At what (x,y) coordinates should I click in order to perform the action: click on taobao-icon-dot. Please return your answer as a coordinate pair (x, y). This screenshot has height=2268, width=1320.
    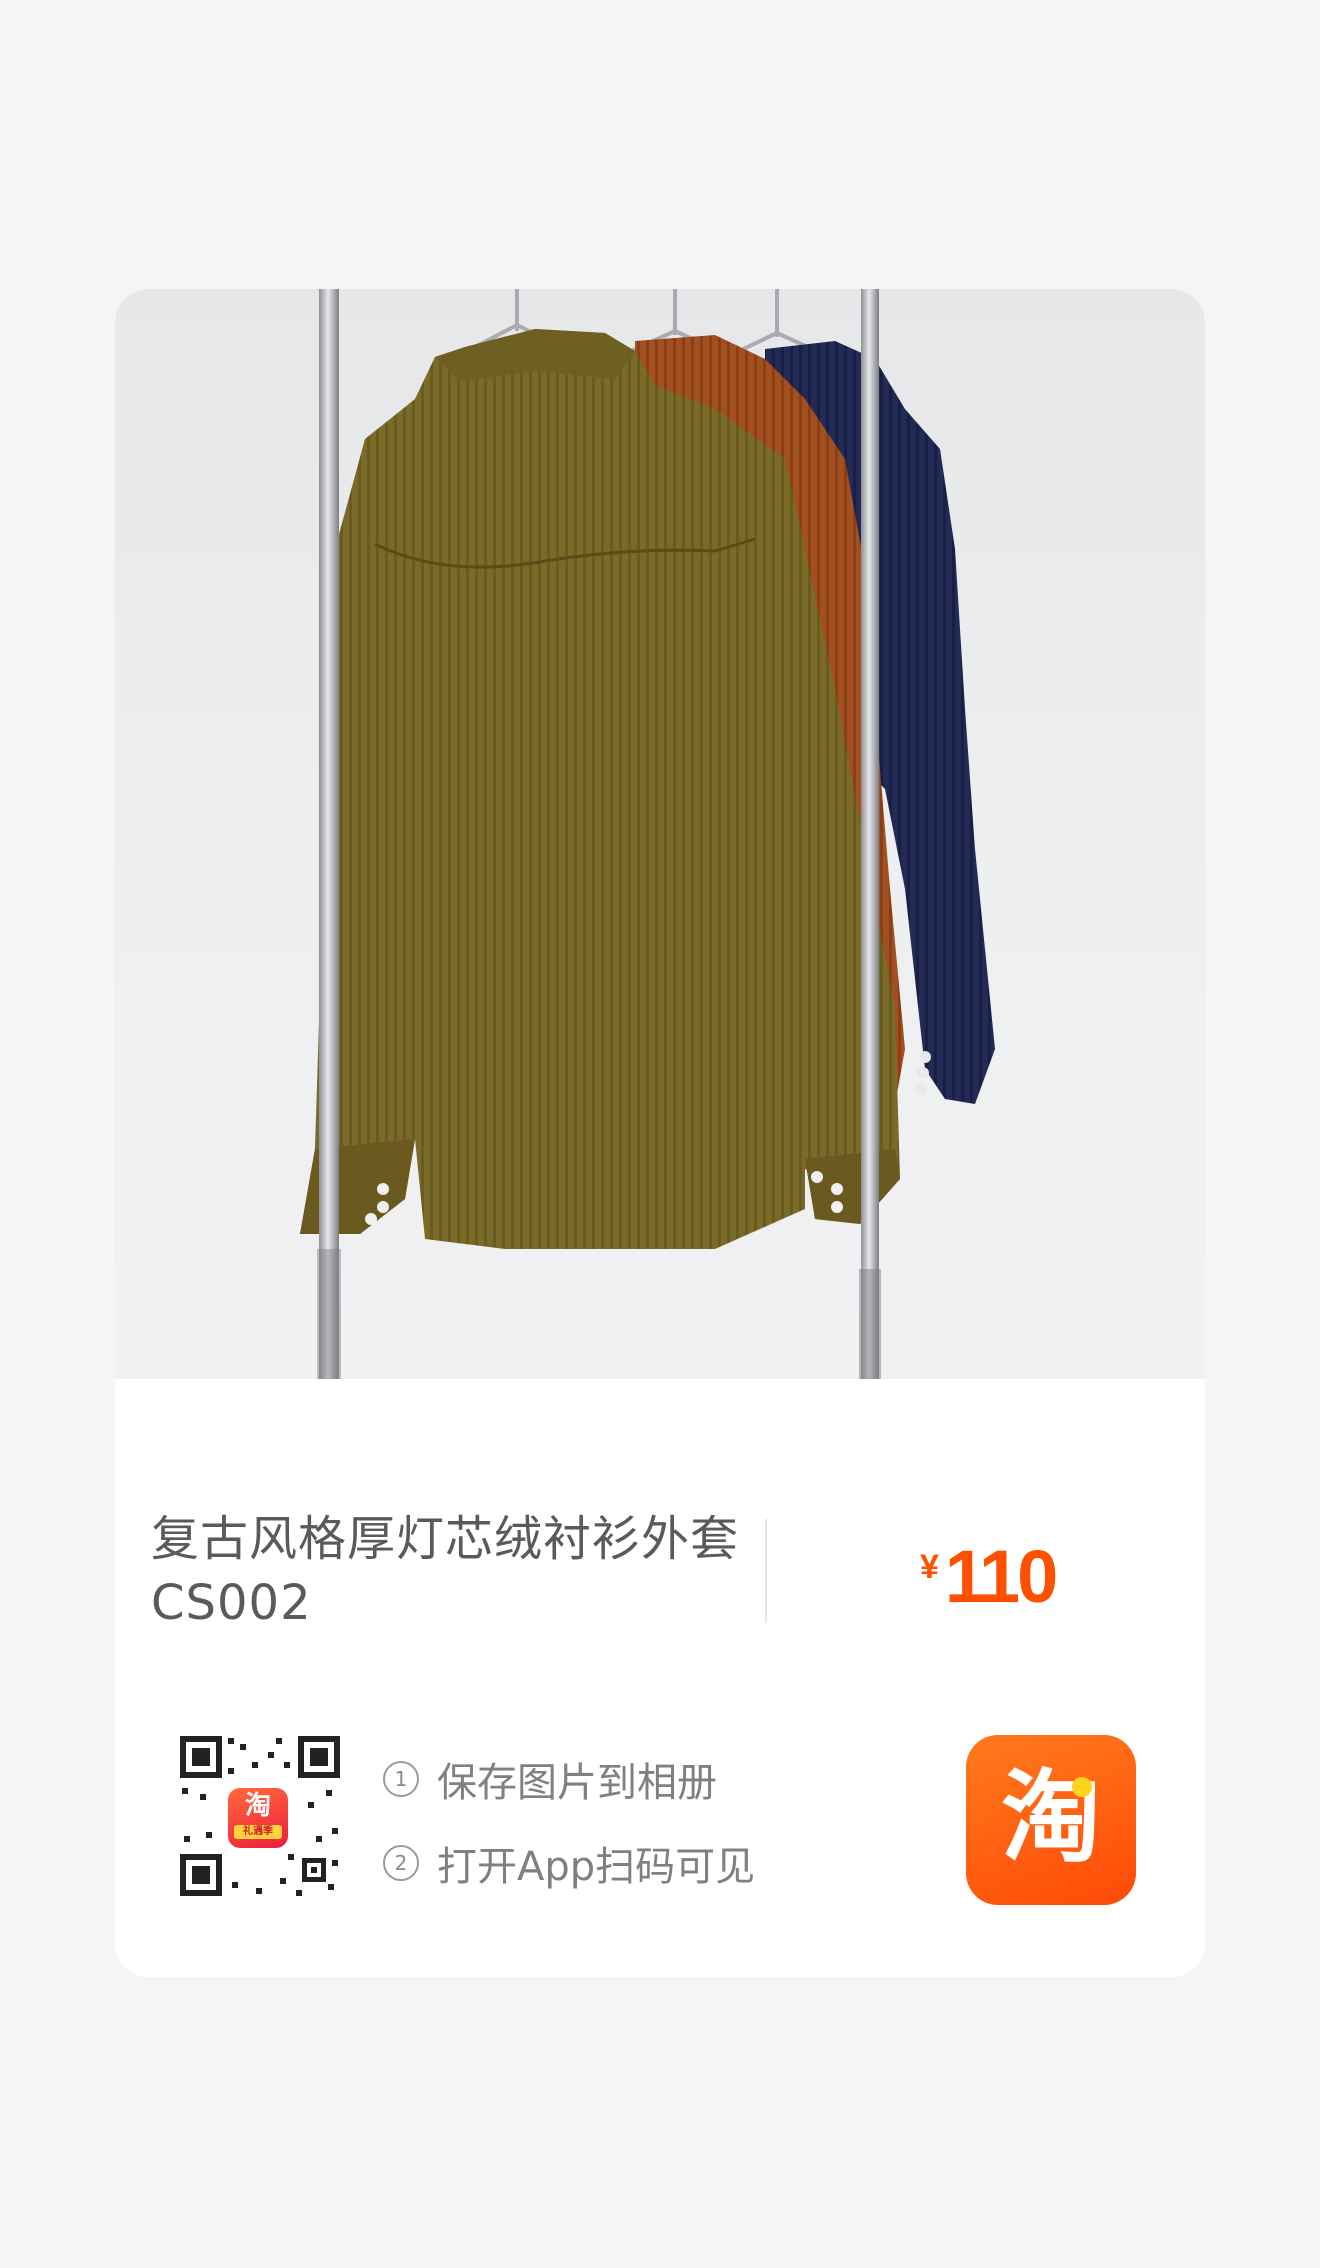
    Looking at the image, I should click on (1082, 1787).